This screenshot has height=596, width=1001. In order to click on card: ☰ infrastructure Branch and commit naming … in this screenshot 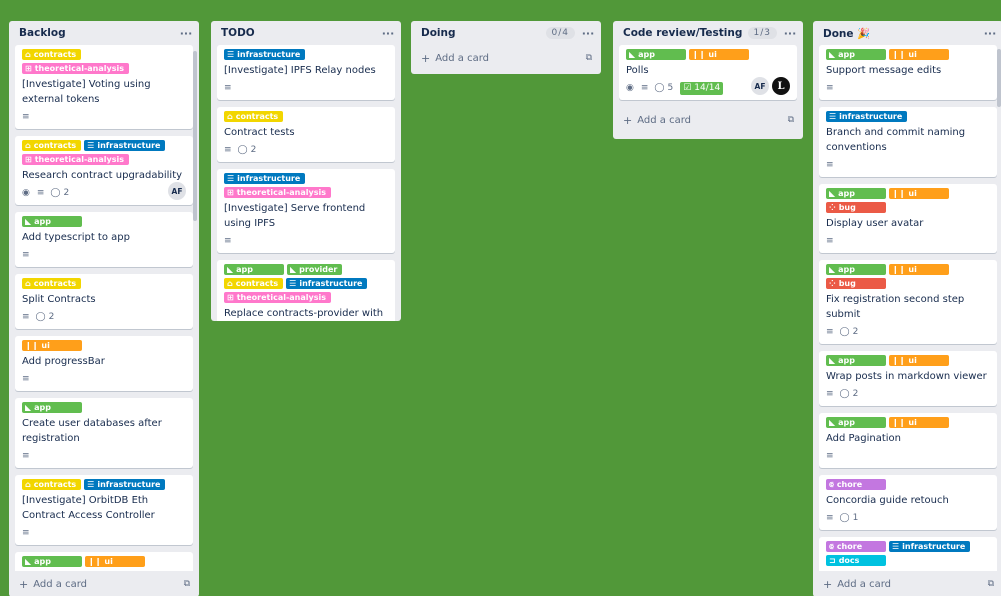, I will do `click(908, 142)`.